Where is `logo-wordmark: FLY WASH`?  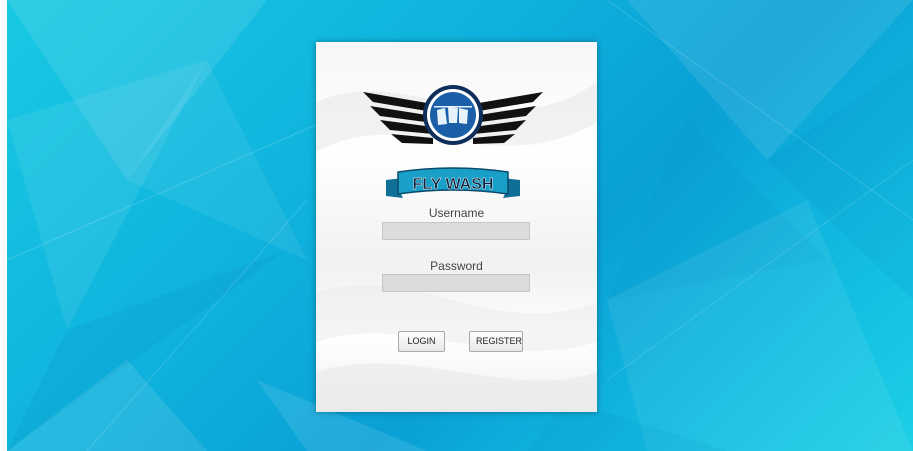
logo-wordmark: FLY WASH is located at coordinates (453, 184).